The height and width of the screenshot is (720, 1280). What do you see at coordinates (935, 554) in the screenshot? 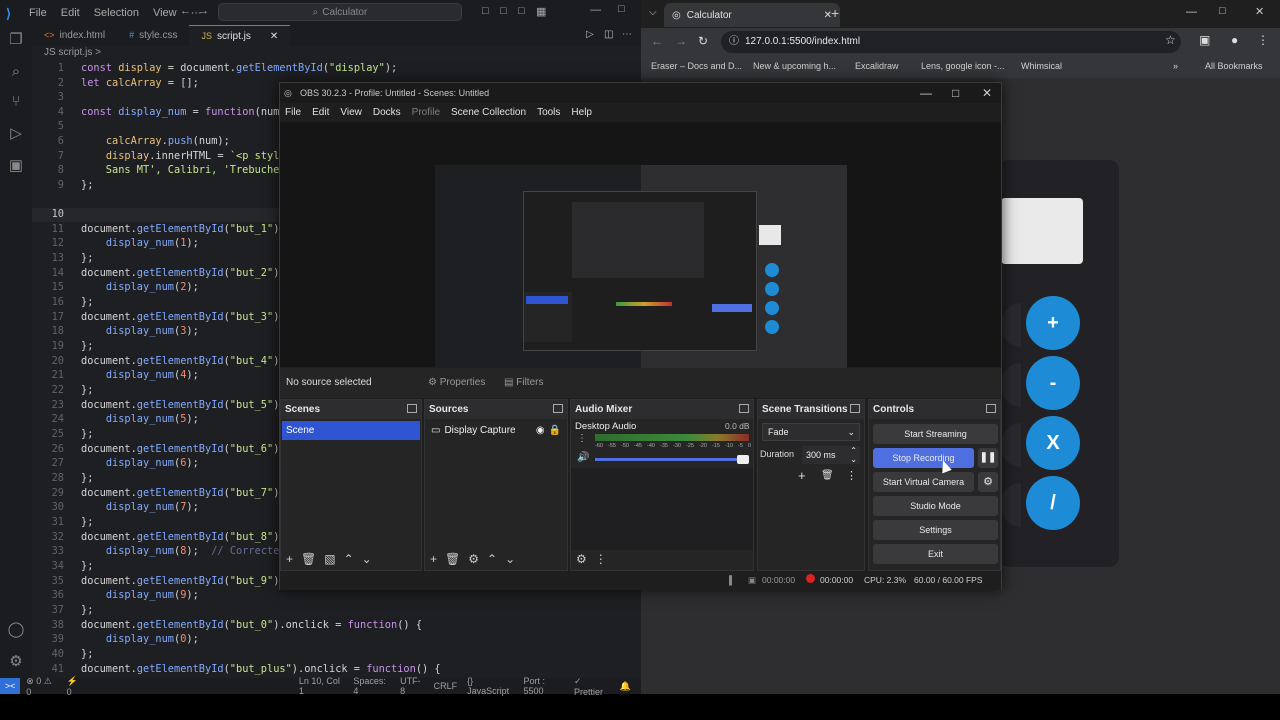
I see `exit-button: Exit` at bounding box center [935, 554].